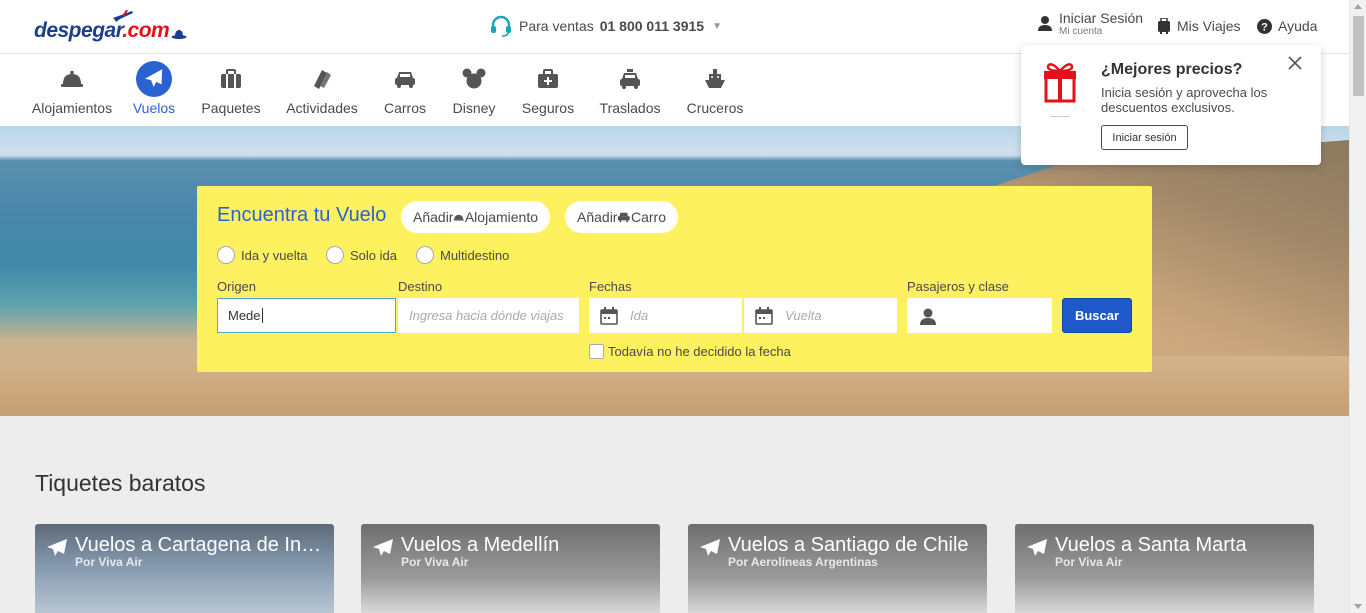  I want to click on scroll-up-arrow-icon, so click(1358, 6).